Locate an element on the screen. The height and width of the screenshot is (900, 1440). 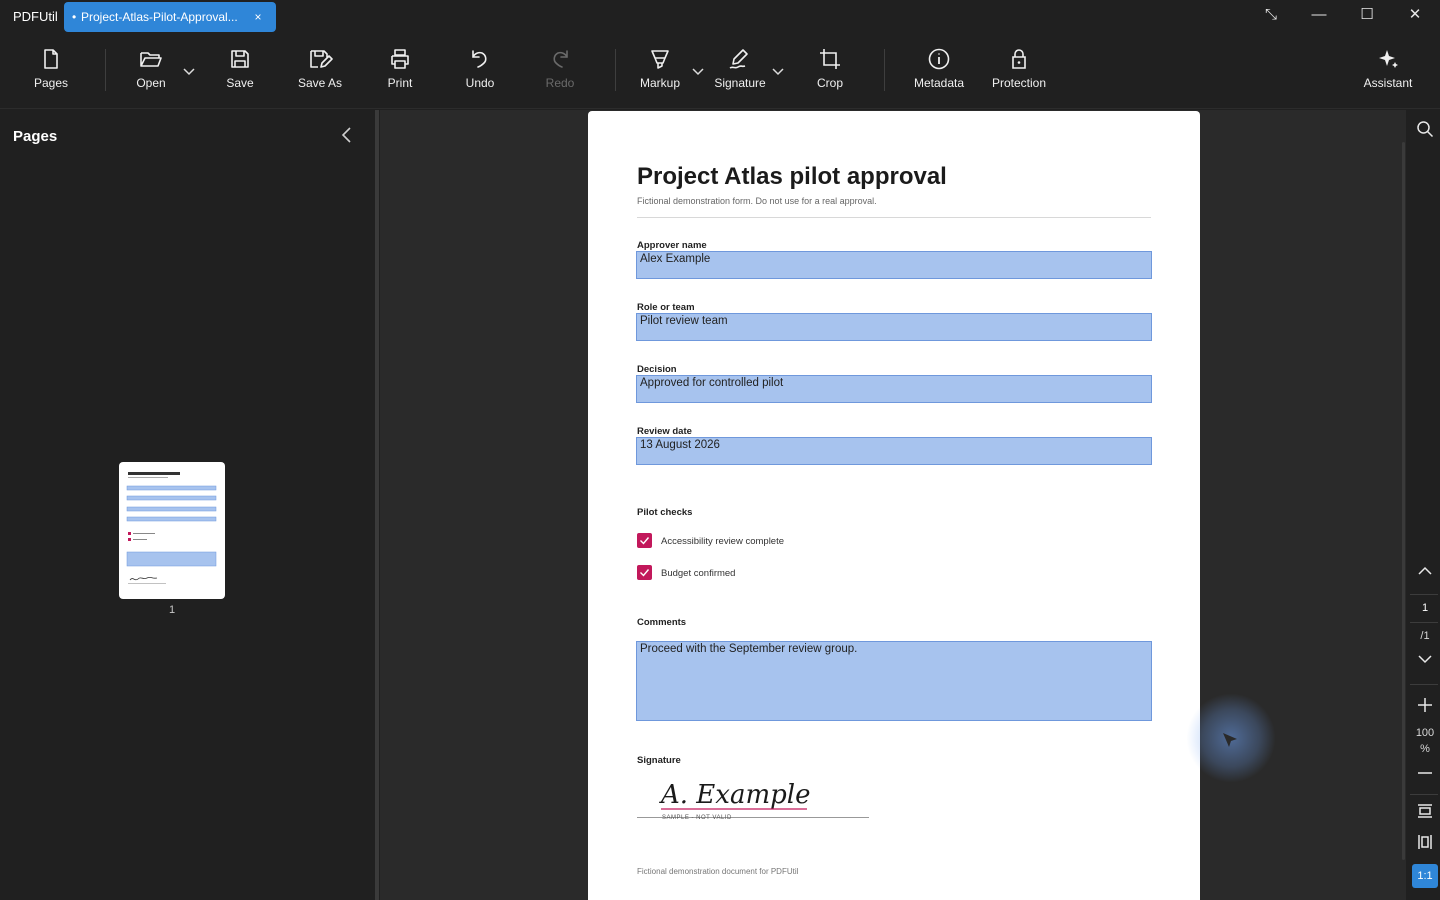
actual-size-button: 1:1 is located at coordinates (1425, 876).